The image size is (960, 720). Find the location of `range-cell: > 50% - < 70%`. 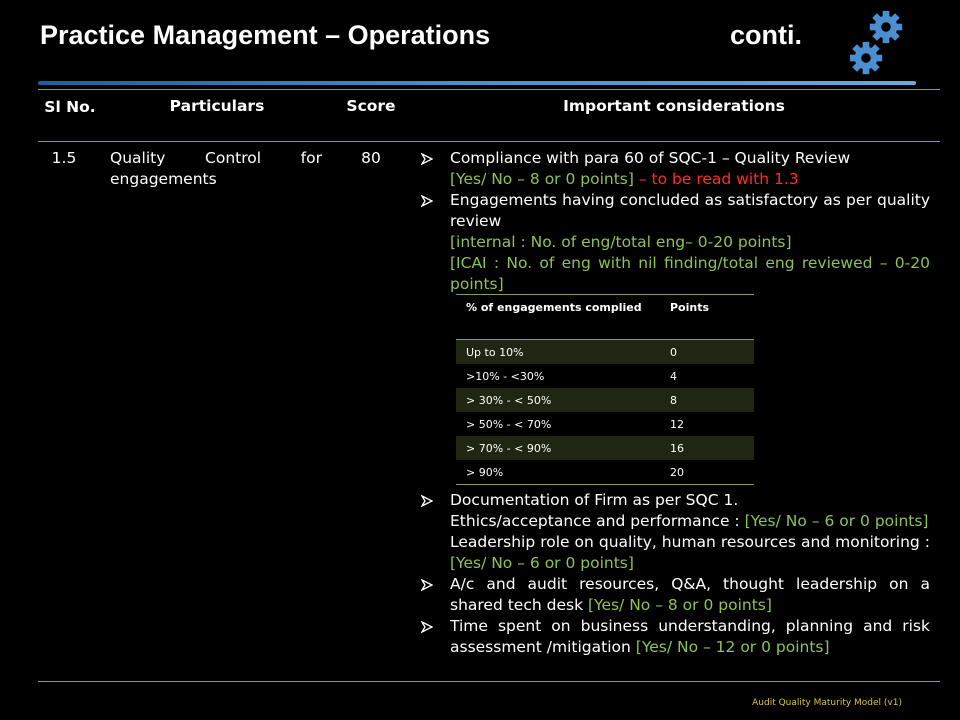

range-cell: > 50% - < 70% is located at coordinates (509, 424).